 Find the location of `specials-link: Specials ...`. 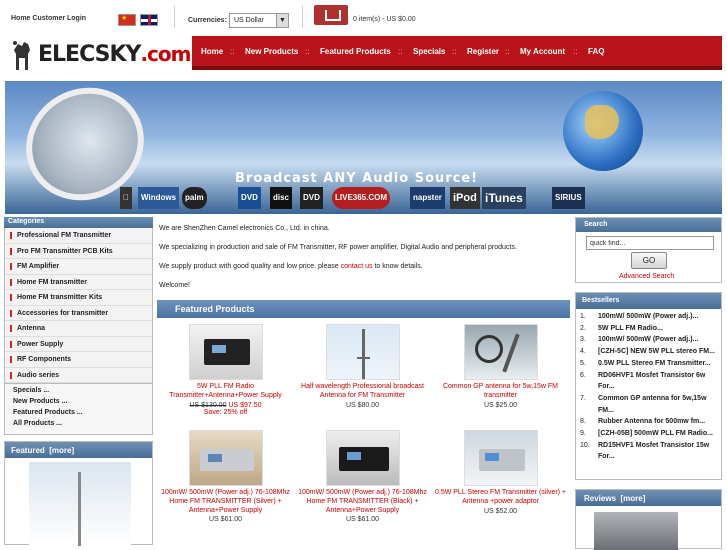

specials-link: Specials ... is located at coordinates (78, 392).